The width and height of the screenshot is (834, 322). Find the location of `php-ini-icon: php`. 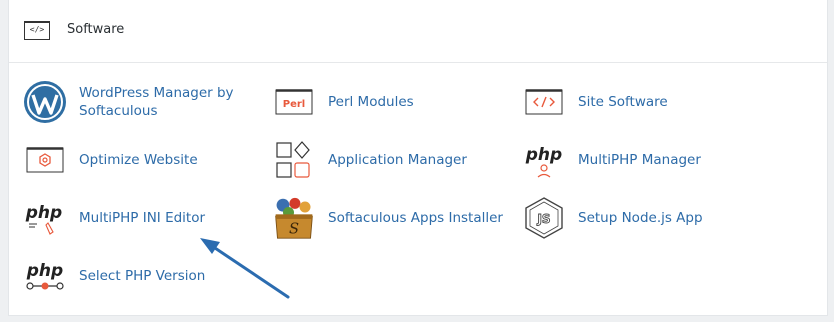

php-ini-icon: php is located at coordinates (45, 218).